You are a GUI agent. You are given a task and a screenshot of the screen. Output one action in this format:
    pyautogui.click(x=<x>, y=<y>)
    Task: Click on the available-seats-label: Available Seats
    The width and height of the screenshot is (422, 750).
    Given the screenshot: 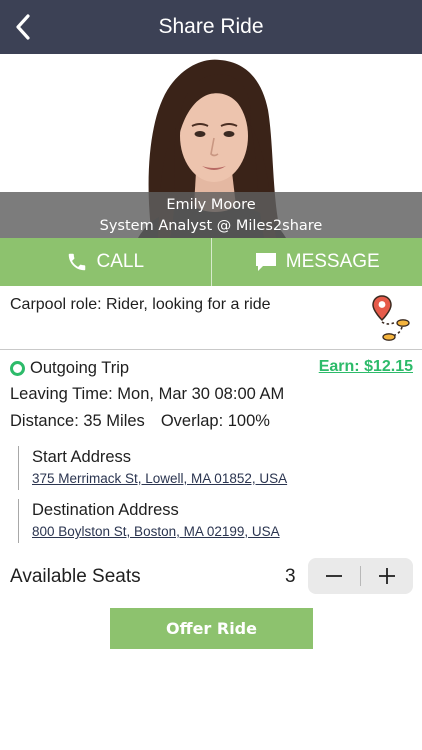 What is the action you would take?
    pyautogui.click(x=75, y=576)
    